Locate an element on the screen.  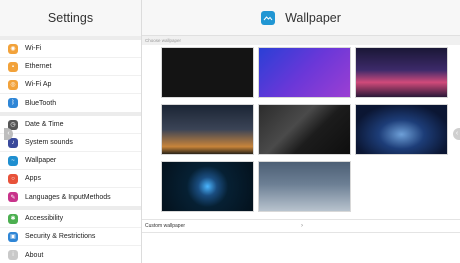
sidebar-item-label: Security & Restrictions is located at coordinates (60, 236).